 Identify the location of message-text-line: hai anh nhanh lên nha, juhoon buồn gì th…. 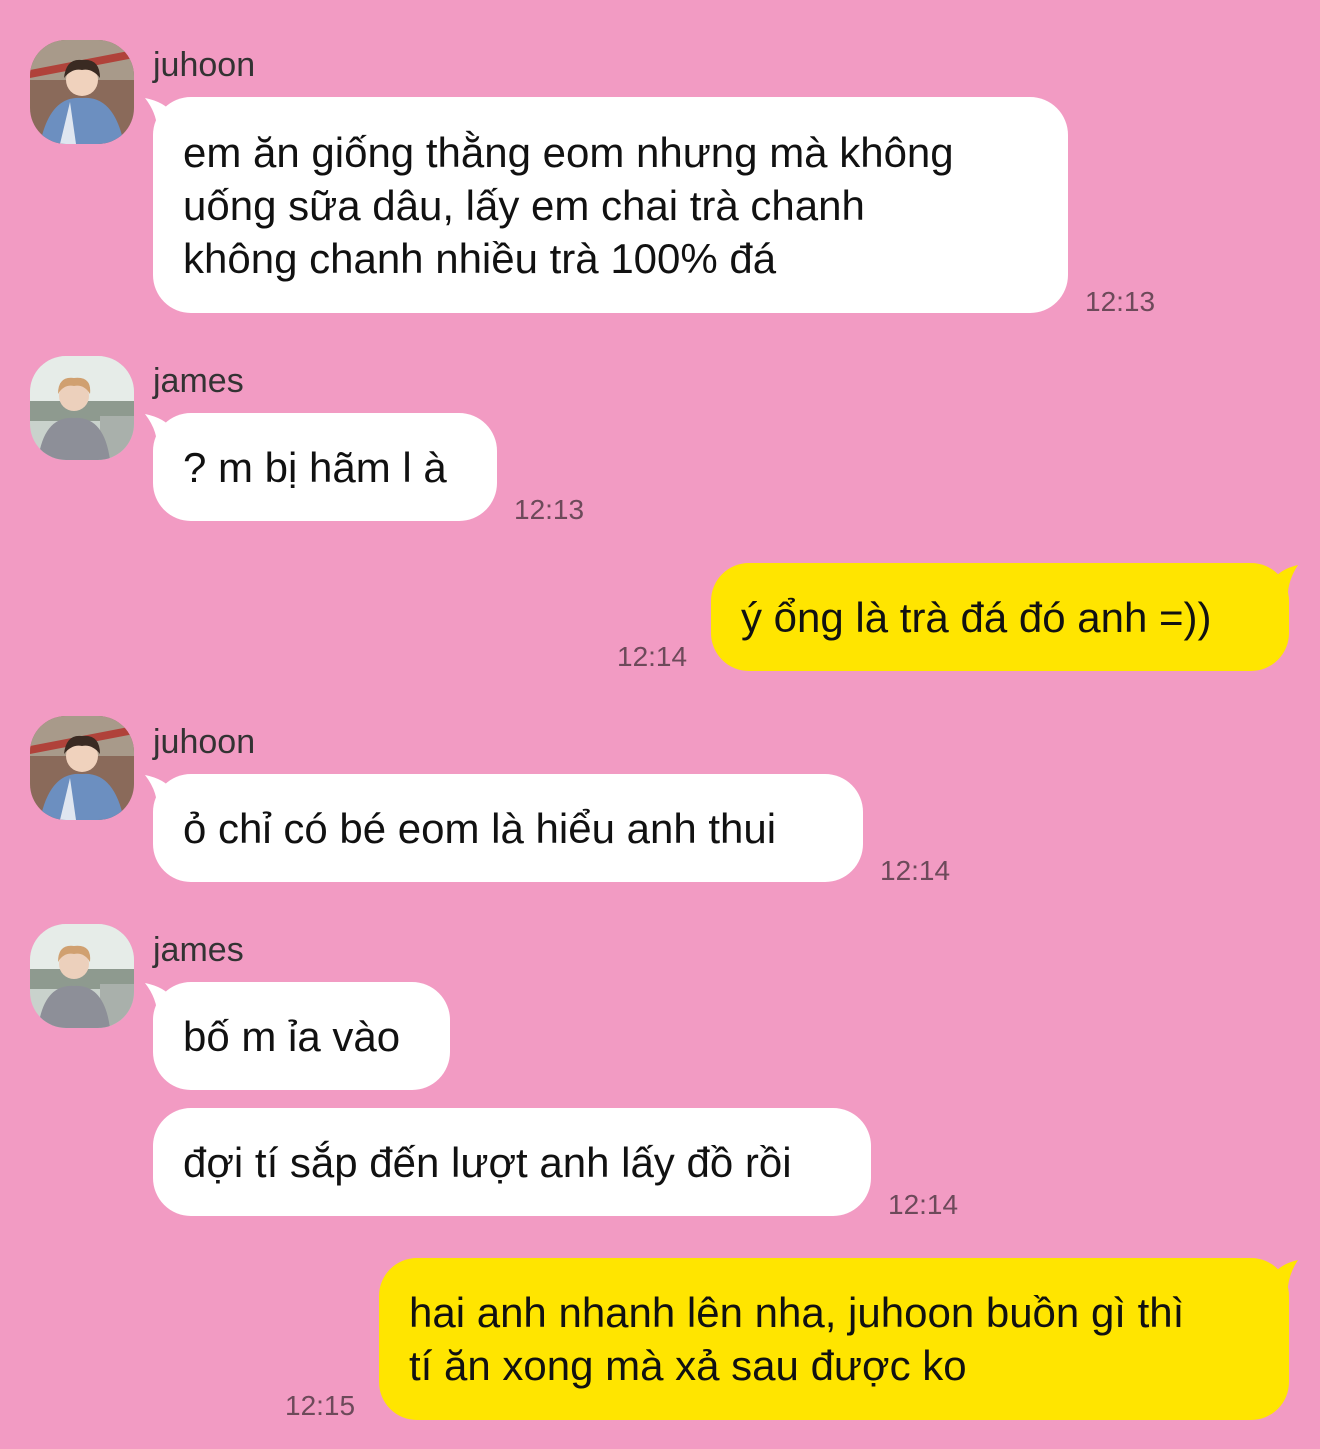
(797, 1312).